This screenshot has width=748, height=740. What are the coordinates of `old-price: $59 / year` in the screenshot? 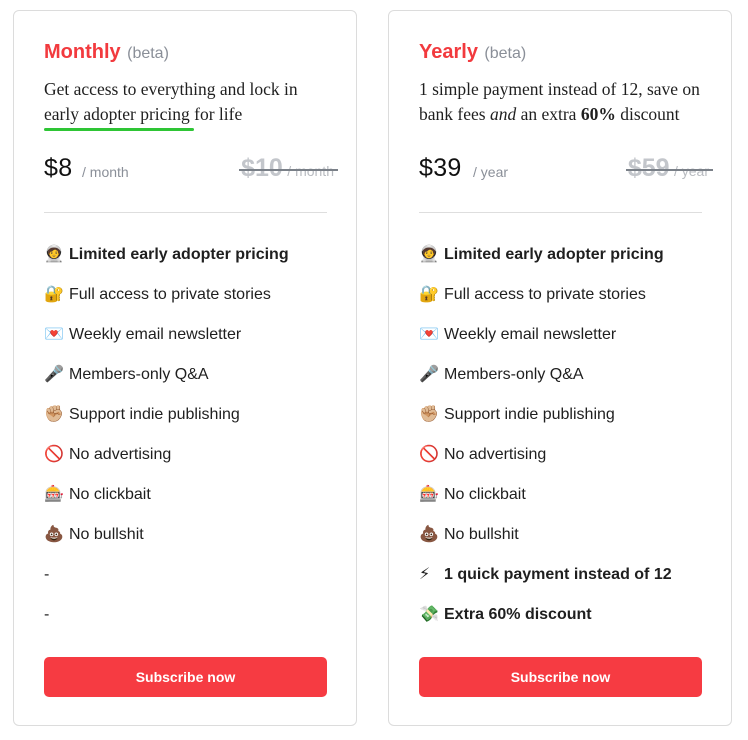 It's located at (669, 168).